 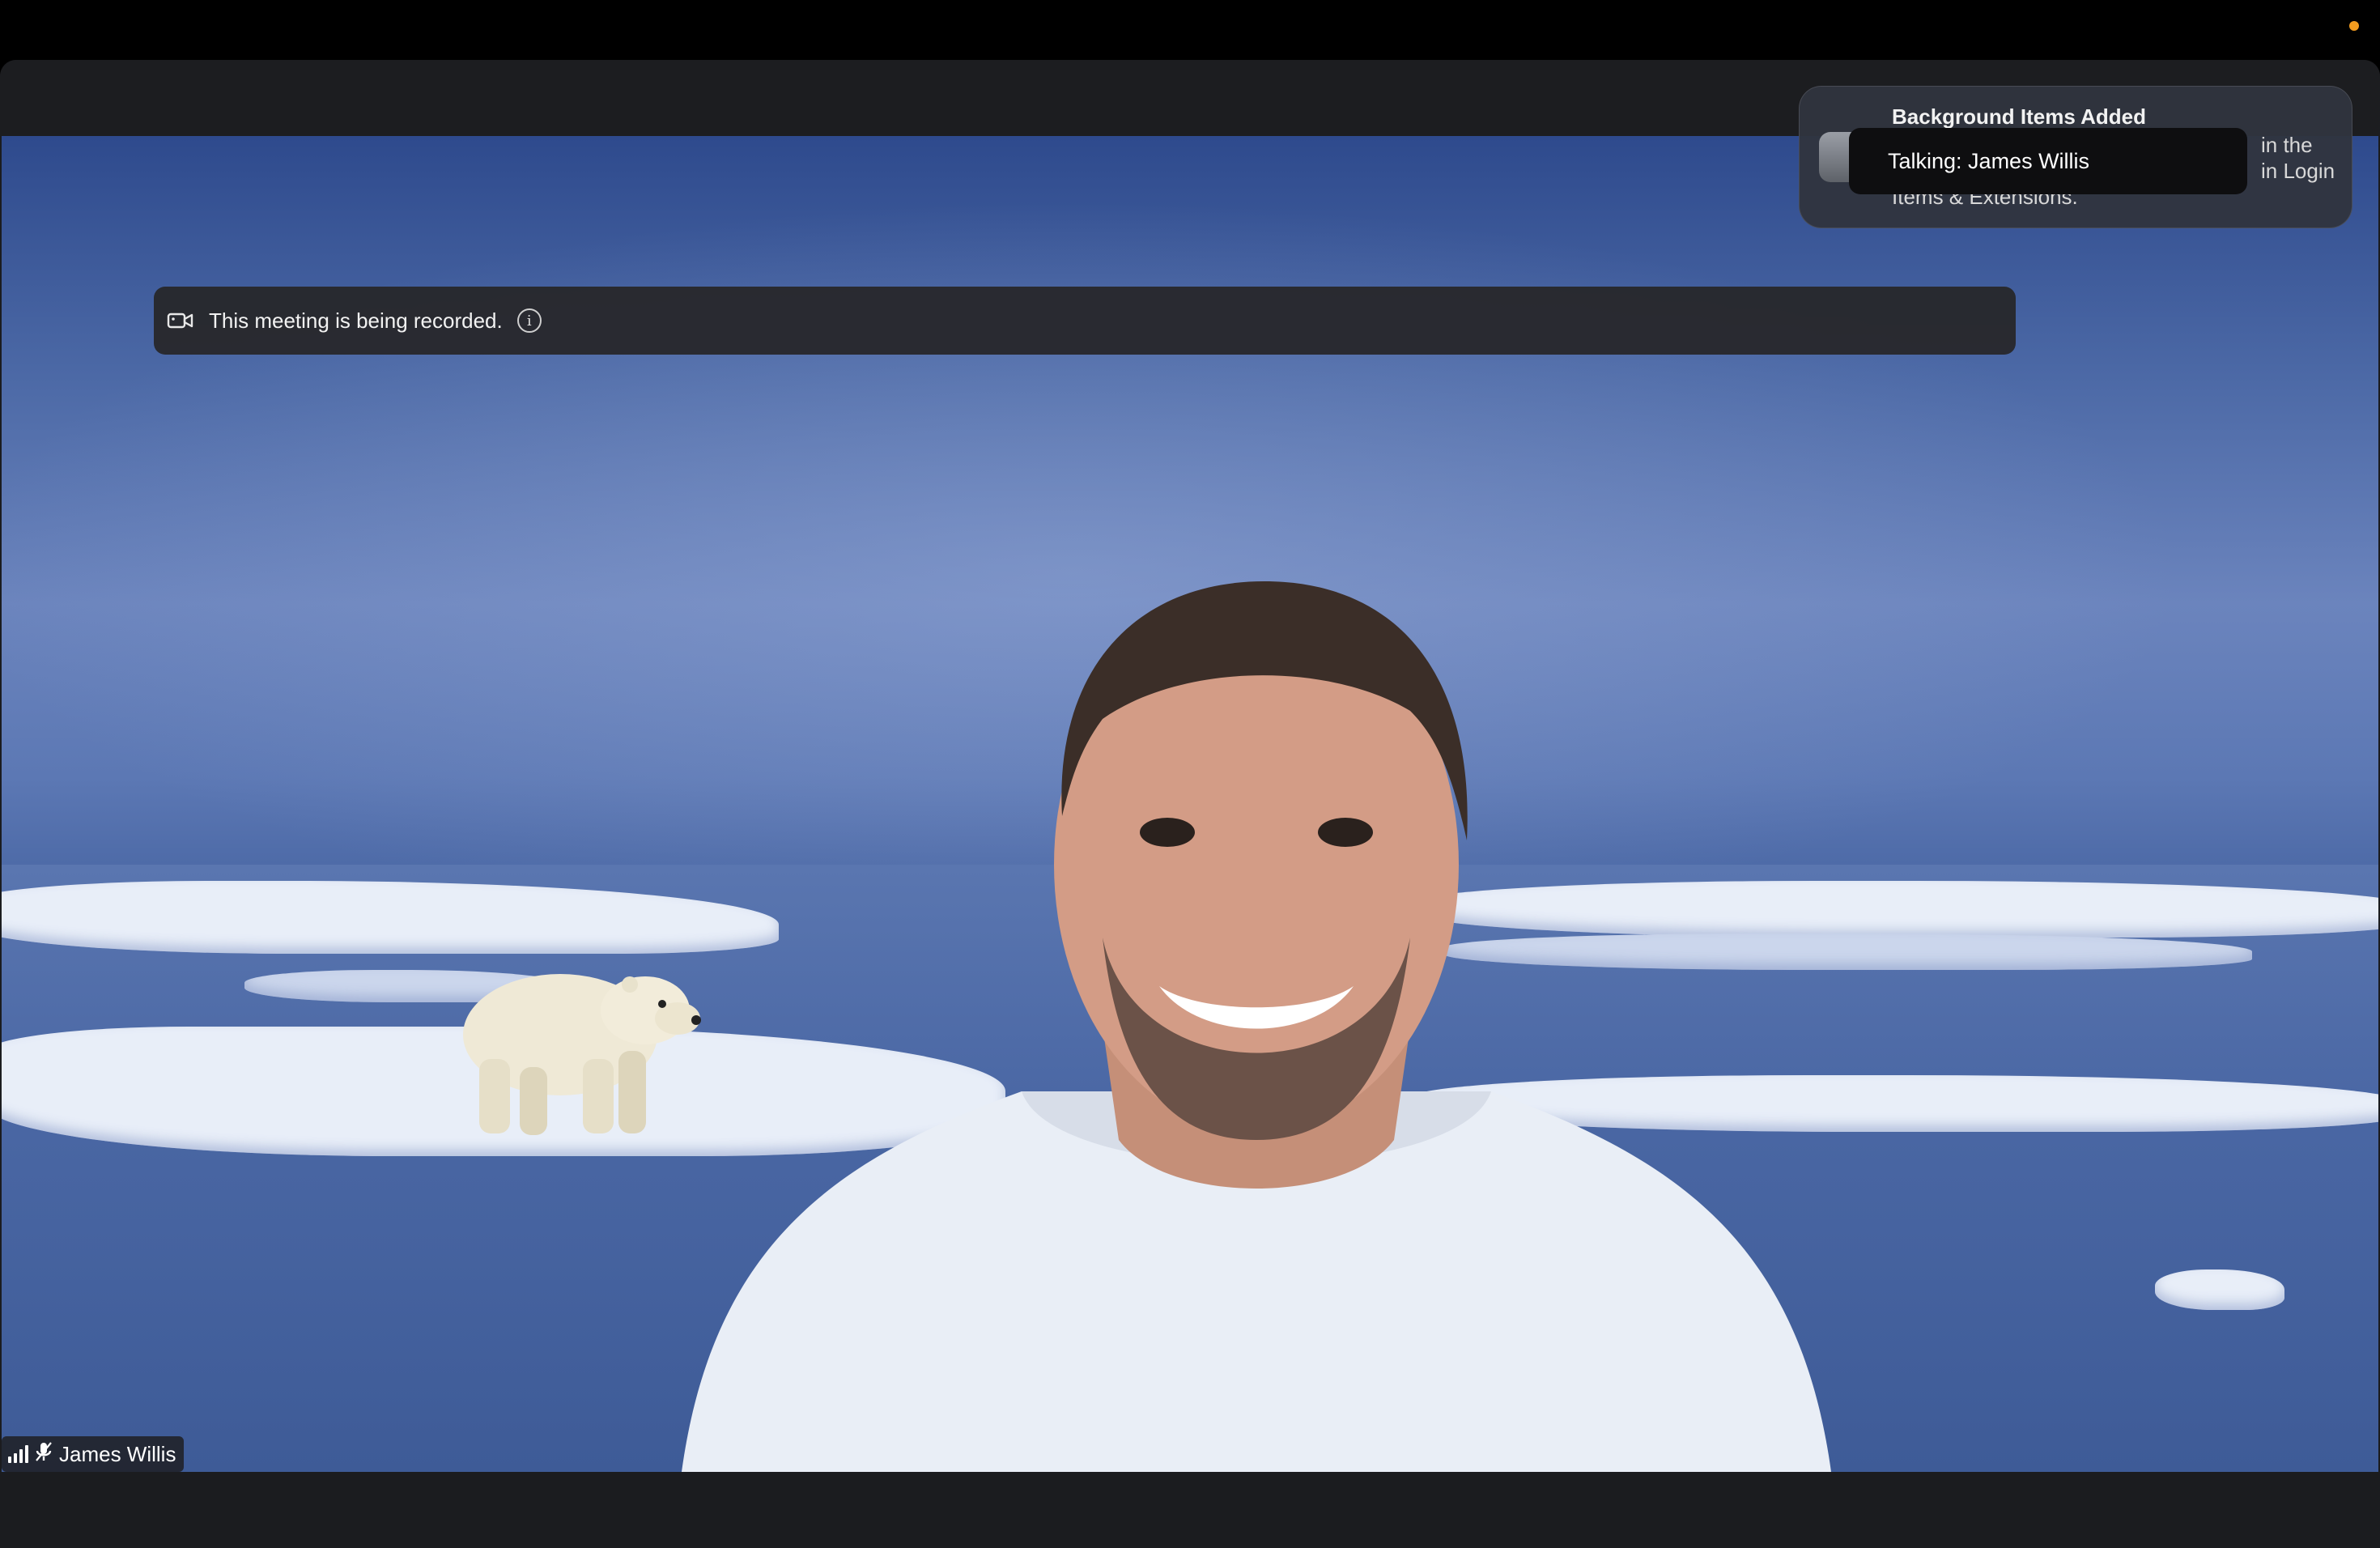 What do you see at coordinates (18, 1454) in the screenshot?
I see `signal-strength-icon` at bounding box center [18, 1454].